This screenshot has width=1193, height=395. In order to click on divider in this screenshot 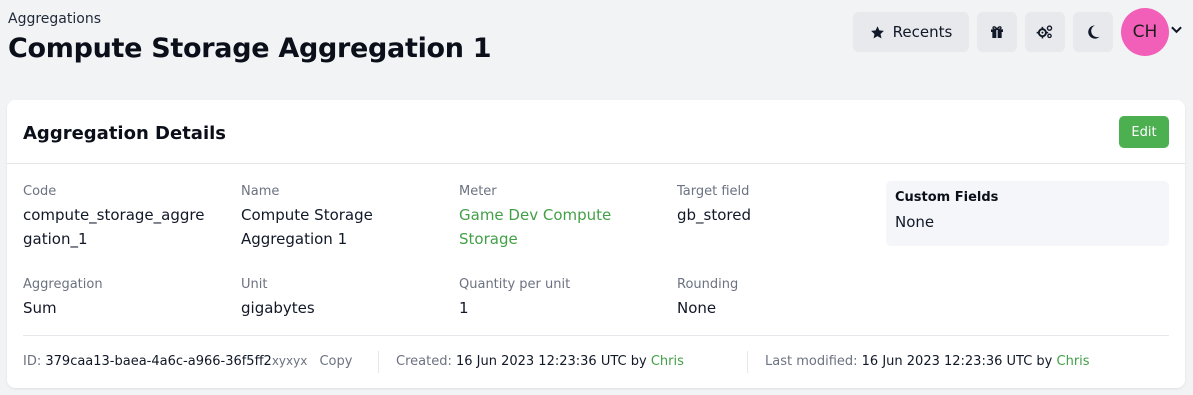, I will do `click(596, 335)`.